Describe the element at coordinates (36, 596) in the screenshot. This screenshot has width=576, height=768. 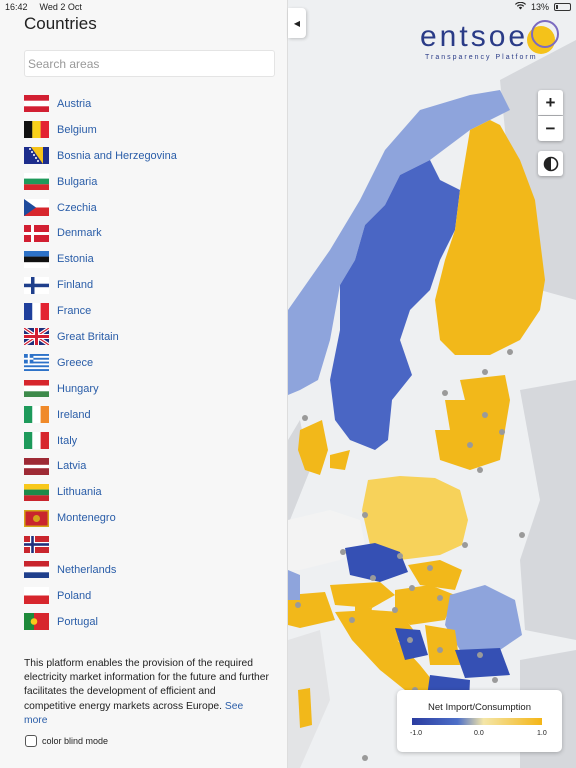
I see `poland-flag-icon` at that location.